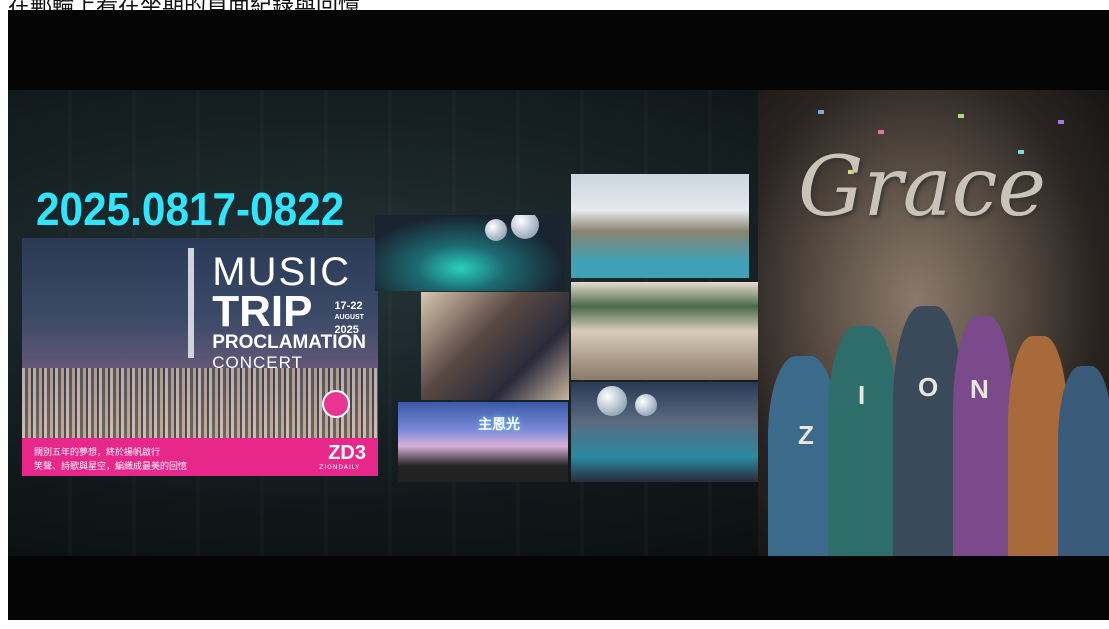  I want to click on seal-icon, so click(336, 404).